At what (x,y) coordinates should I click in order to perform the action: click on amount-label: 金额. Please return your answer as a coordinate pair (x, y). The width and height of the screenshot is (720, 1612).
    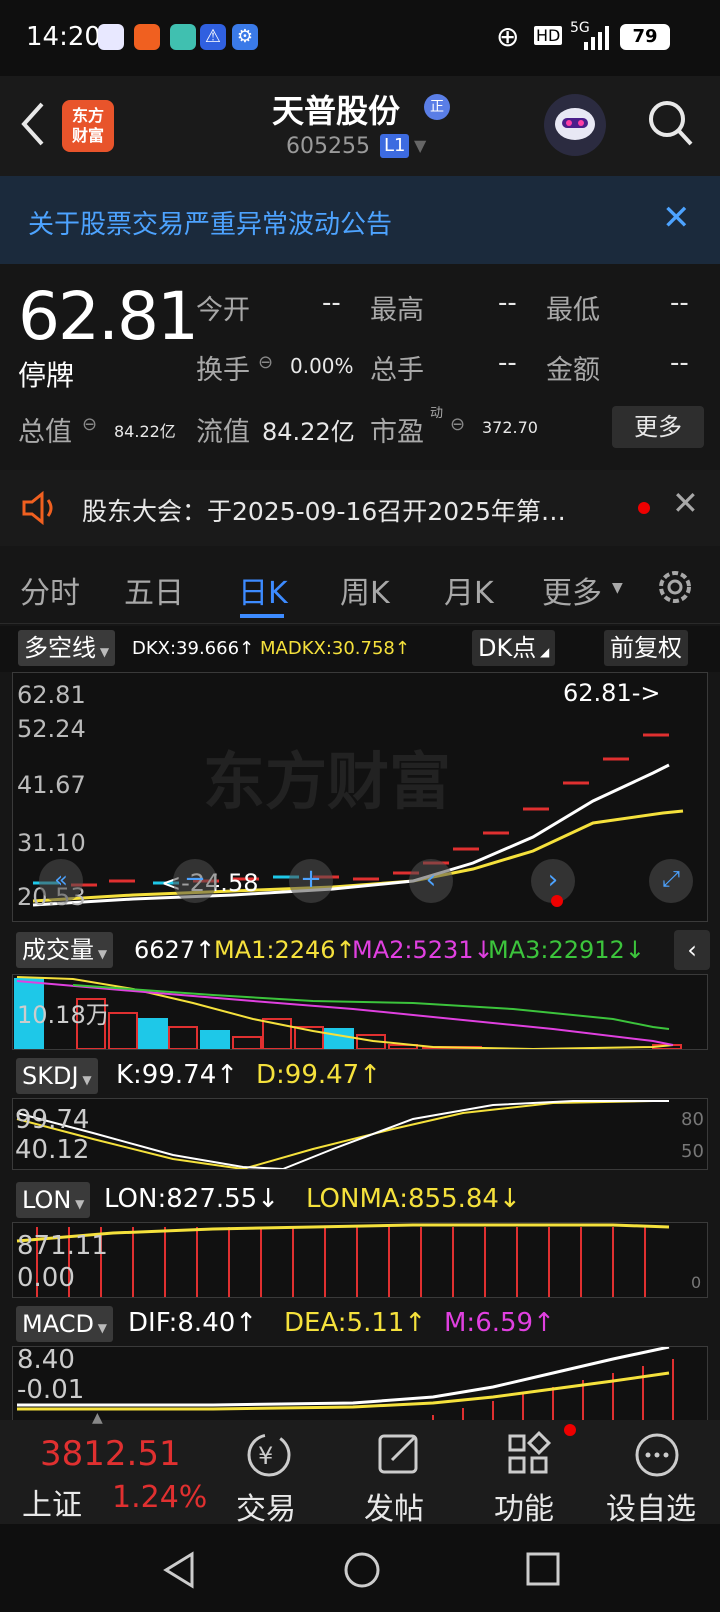
    Looking at the image, I should click on (573, 370).